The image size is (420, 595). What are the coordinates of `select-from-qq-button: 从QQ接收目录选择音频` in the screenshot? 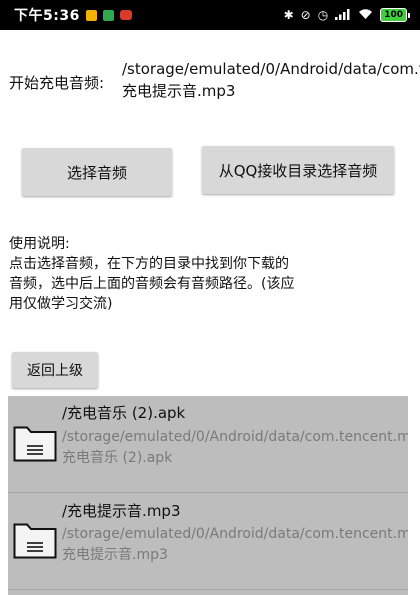 It's located at (298, 170).